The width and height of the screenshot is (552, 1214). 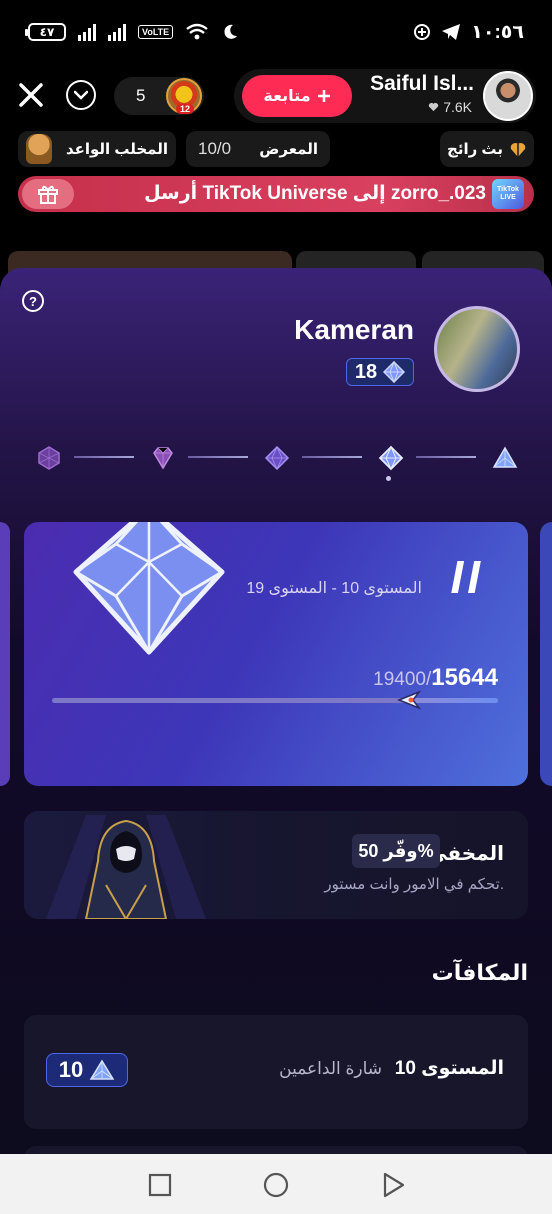 What do you see at coordinates (288, 149) in the screenshot?
I see `gallery-label: المعرض` at bounding box center [288, 149].